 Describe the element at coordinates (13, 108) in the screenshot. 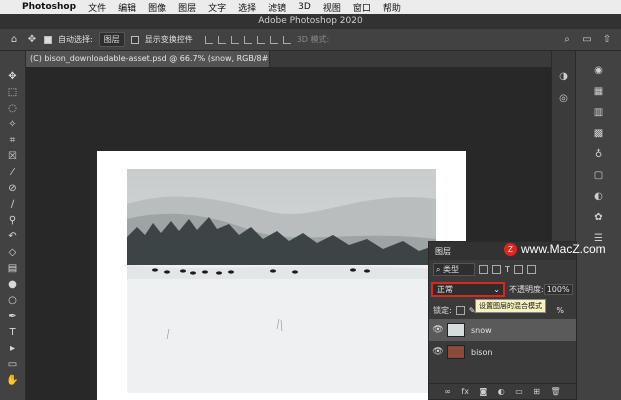

I see `lasso-tool-icon: ◌` at that location.